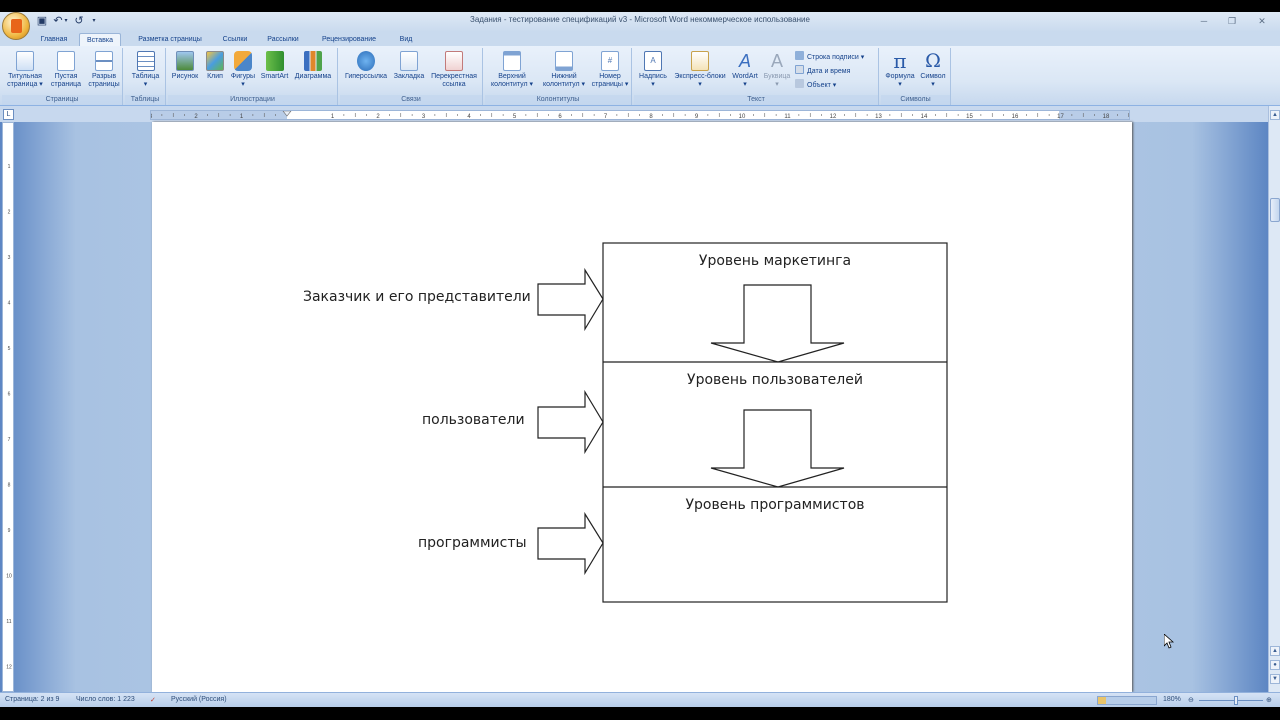 This screenshot has height=720, width=1280. Describe the element at coordinates (9, 304) in the screenshot. I see `vertical-ruler-number: 4` at that location.